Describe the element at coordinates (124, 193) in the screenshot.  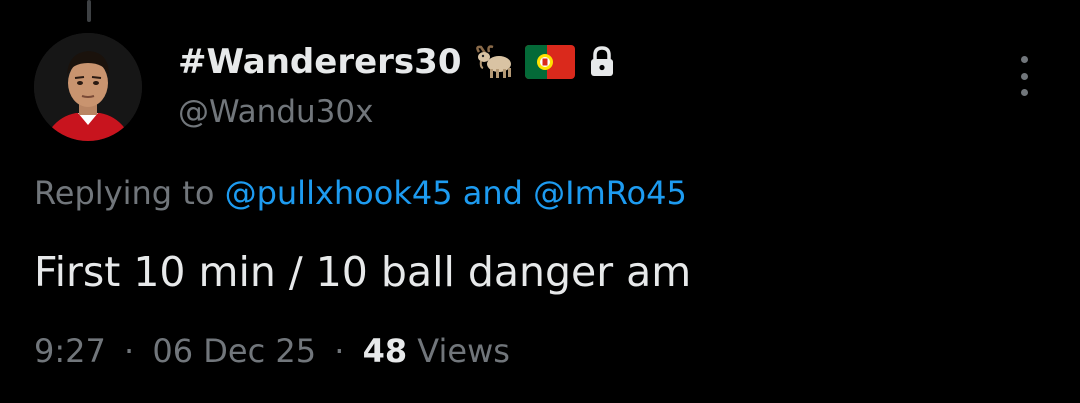
I see `replying-to-label: Replying to` at that location.